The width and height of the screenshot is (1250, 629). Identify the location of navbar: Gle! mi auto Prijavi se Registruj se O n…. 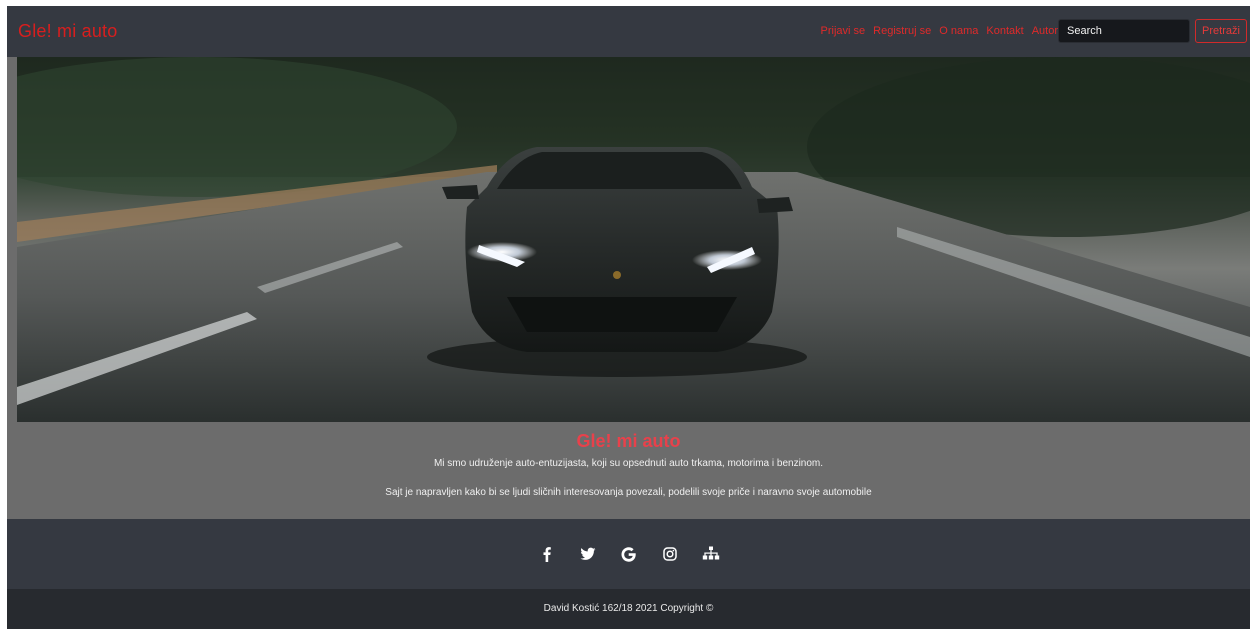
(628, 31).